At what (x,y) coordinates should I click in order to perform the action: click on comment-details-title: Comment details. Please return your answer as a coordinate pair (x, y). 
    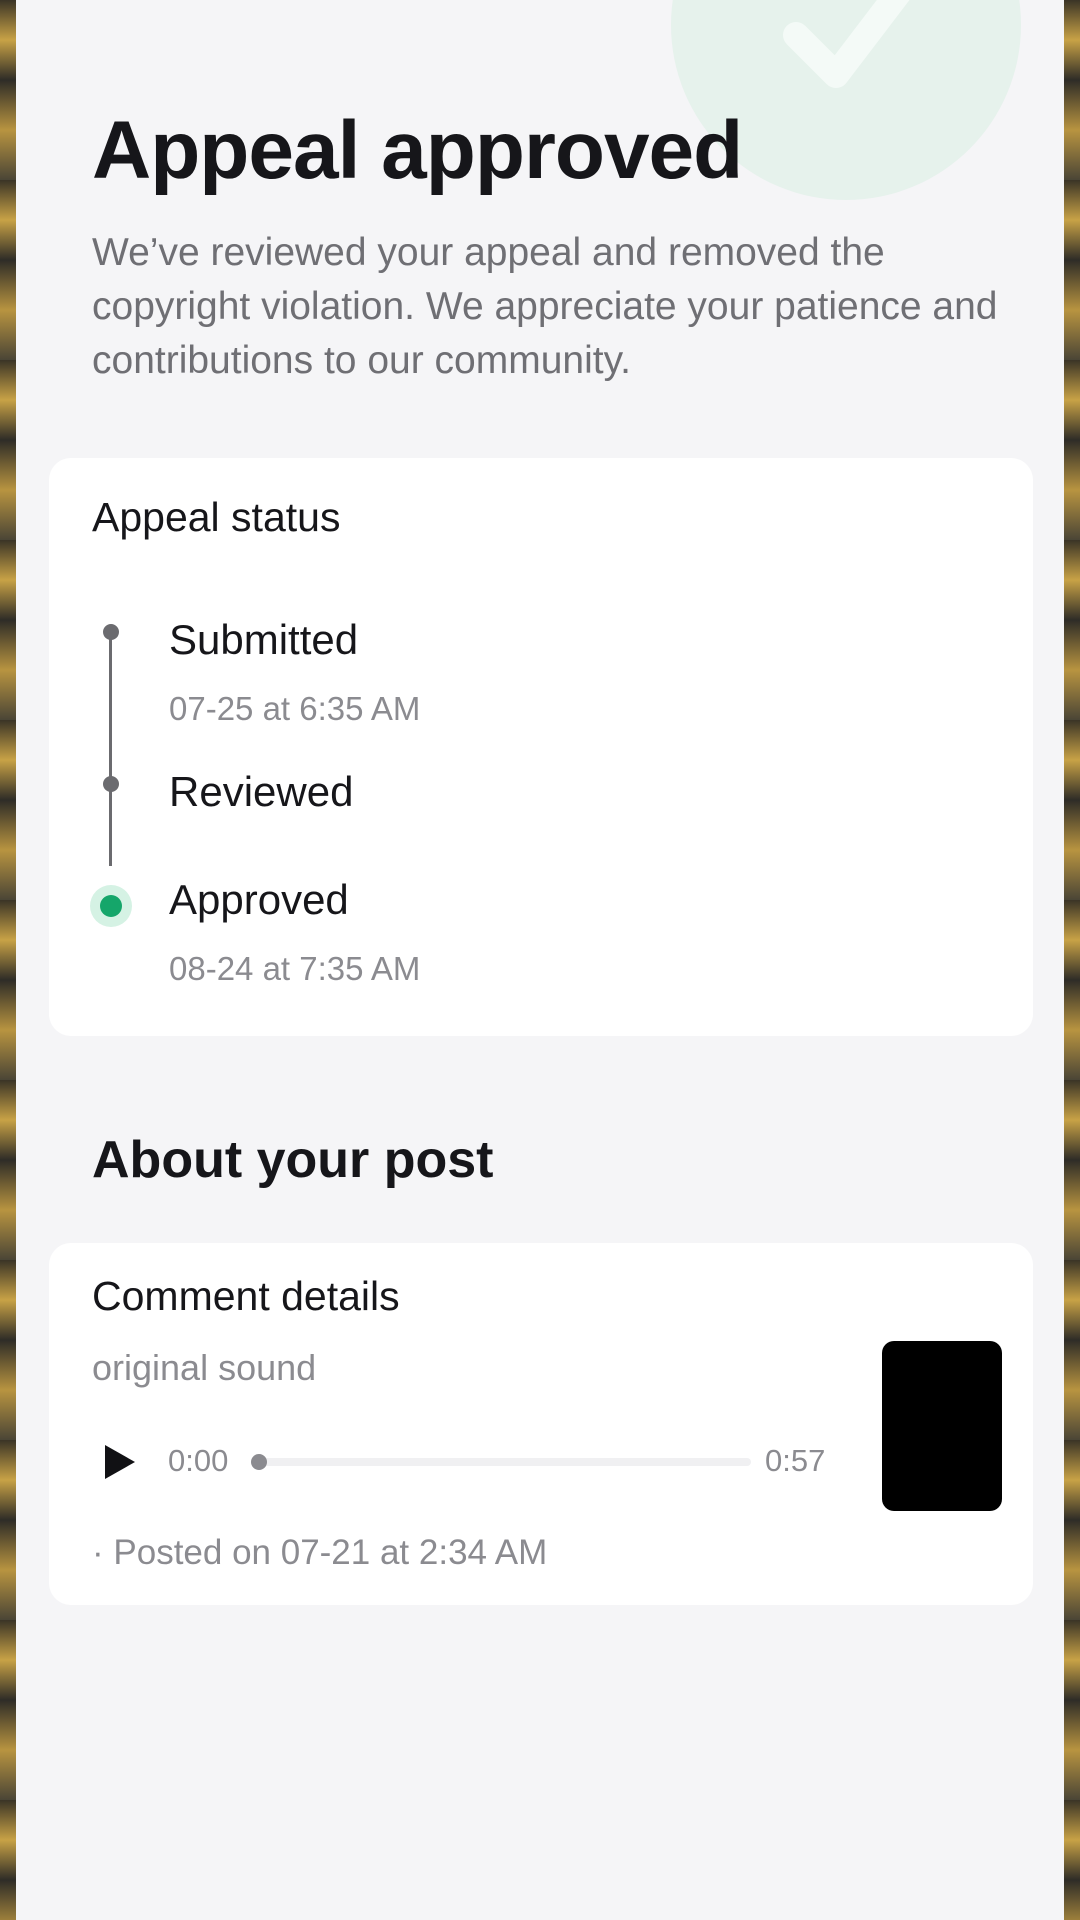
    Looking at the image, I should click on (246, 1296).